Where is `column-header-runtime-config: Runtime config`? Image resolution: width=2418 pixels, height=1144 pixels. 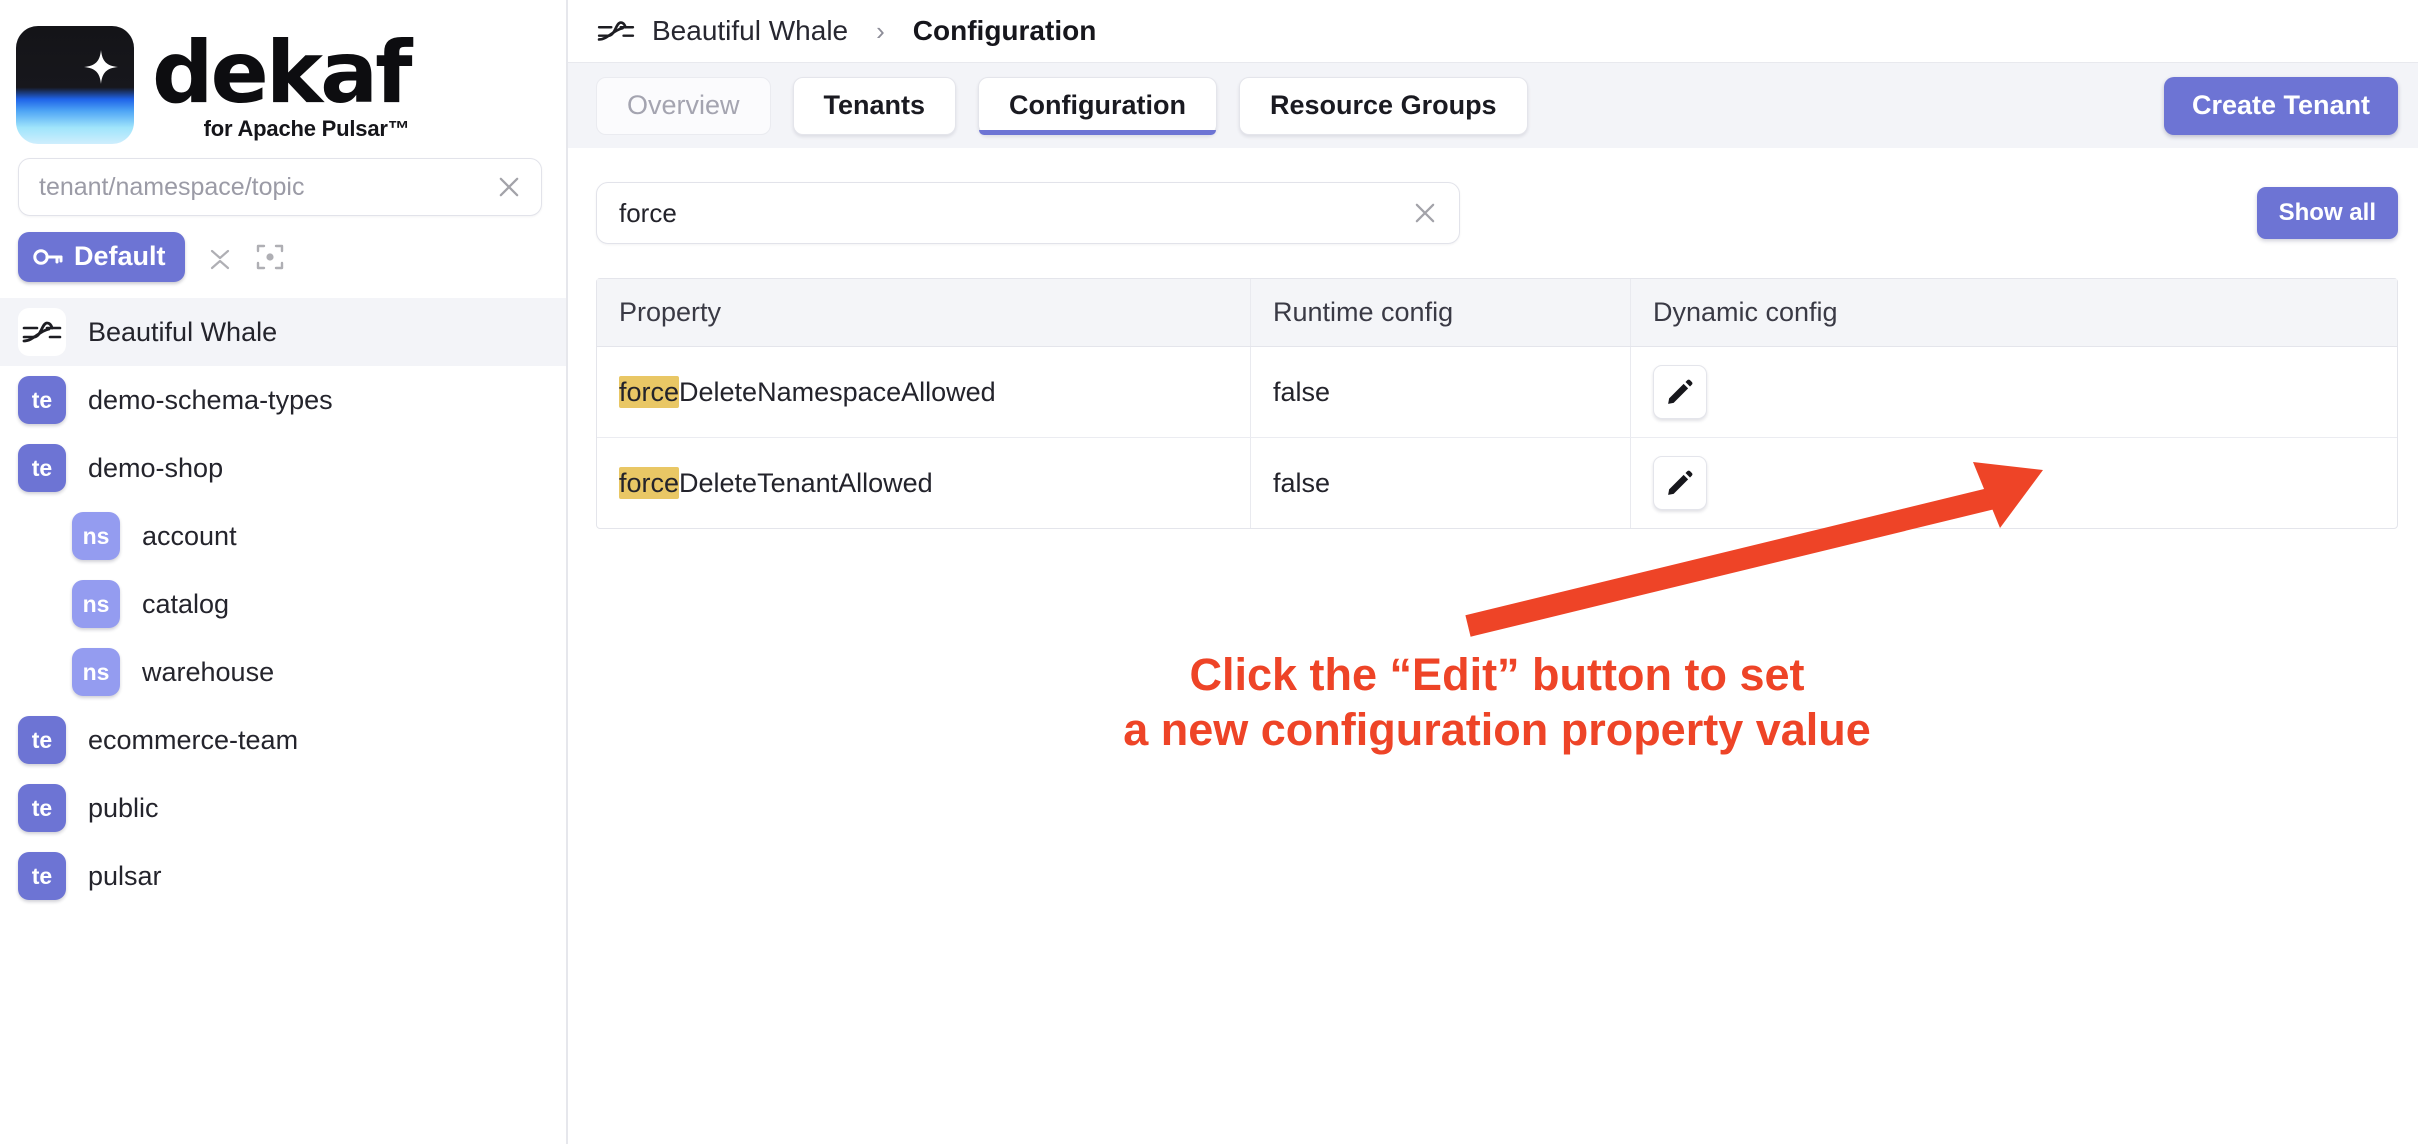
column-header-runtime-config: Runtime config is located at coordinates (1441, 312).